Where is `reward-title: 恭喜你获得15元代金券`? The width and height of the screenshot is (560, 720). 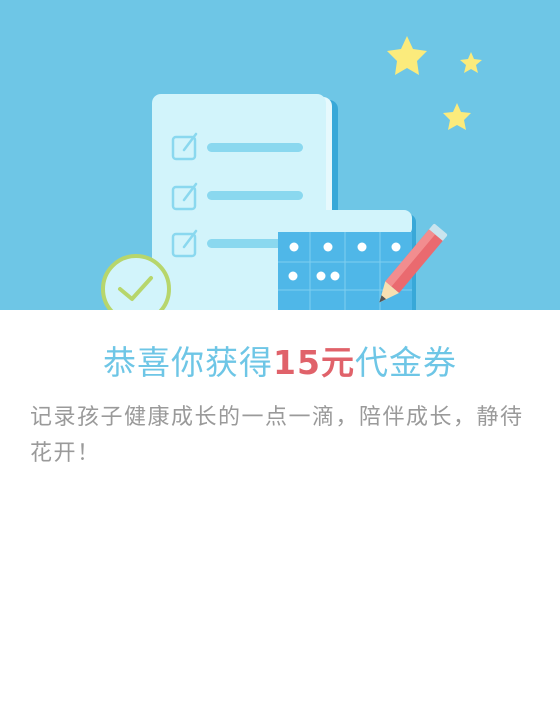
reward-title: 恭喜你获得15元代金券 is located at coordinates (280, 348).